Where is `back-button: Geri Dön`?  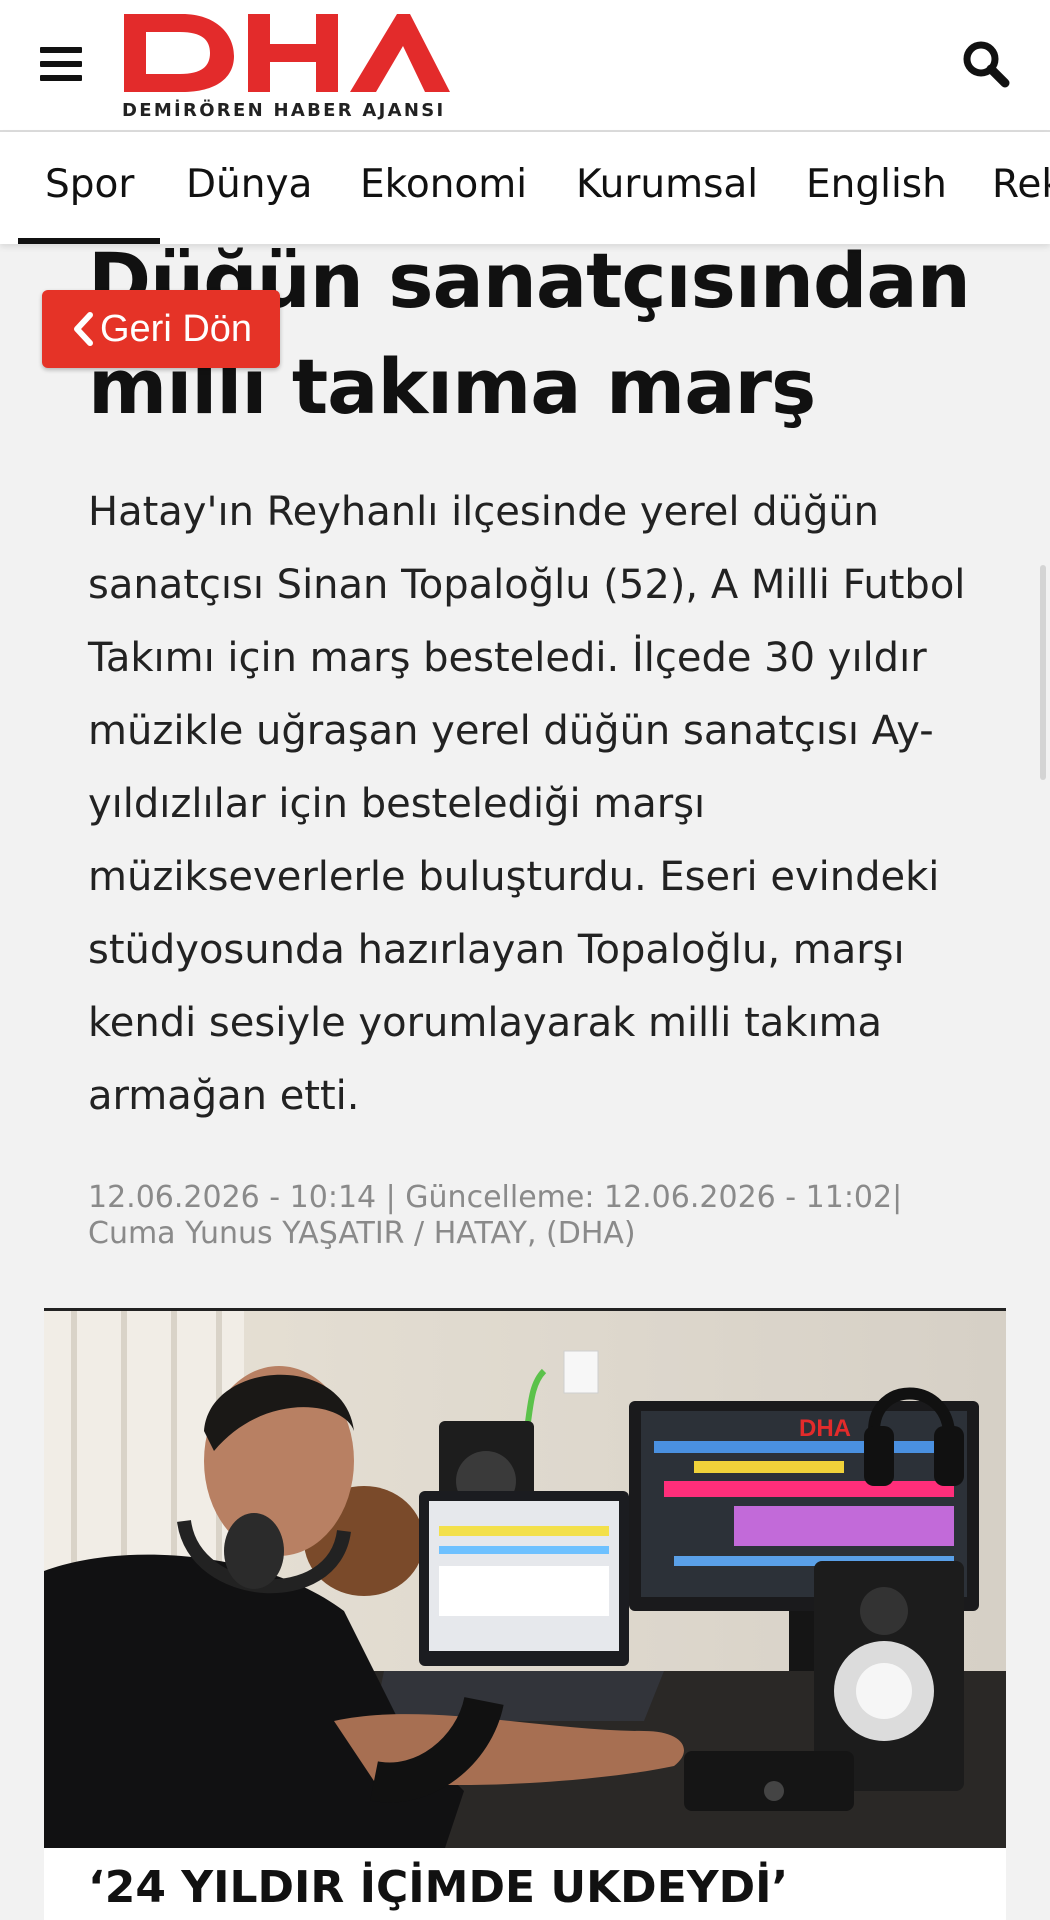
back-button: Geri Dön is located at coordinates (161, 329).